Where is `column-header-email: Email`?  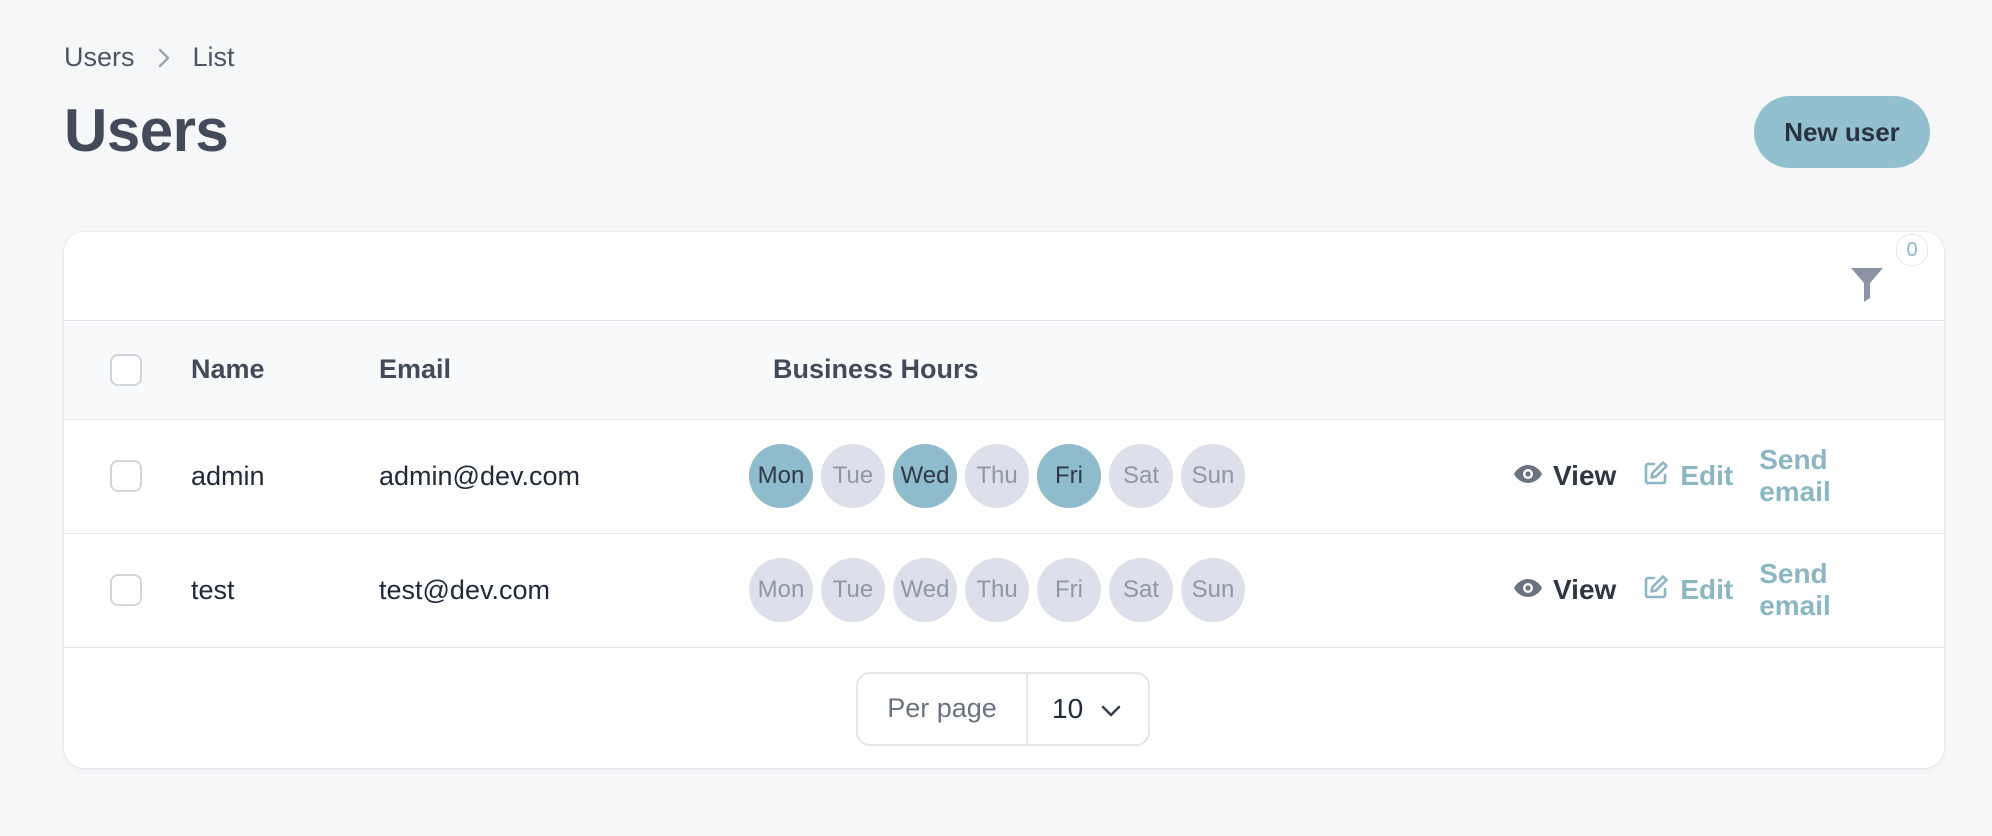 column-header-email: Email is located at coordinates (576, 370).